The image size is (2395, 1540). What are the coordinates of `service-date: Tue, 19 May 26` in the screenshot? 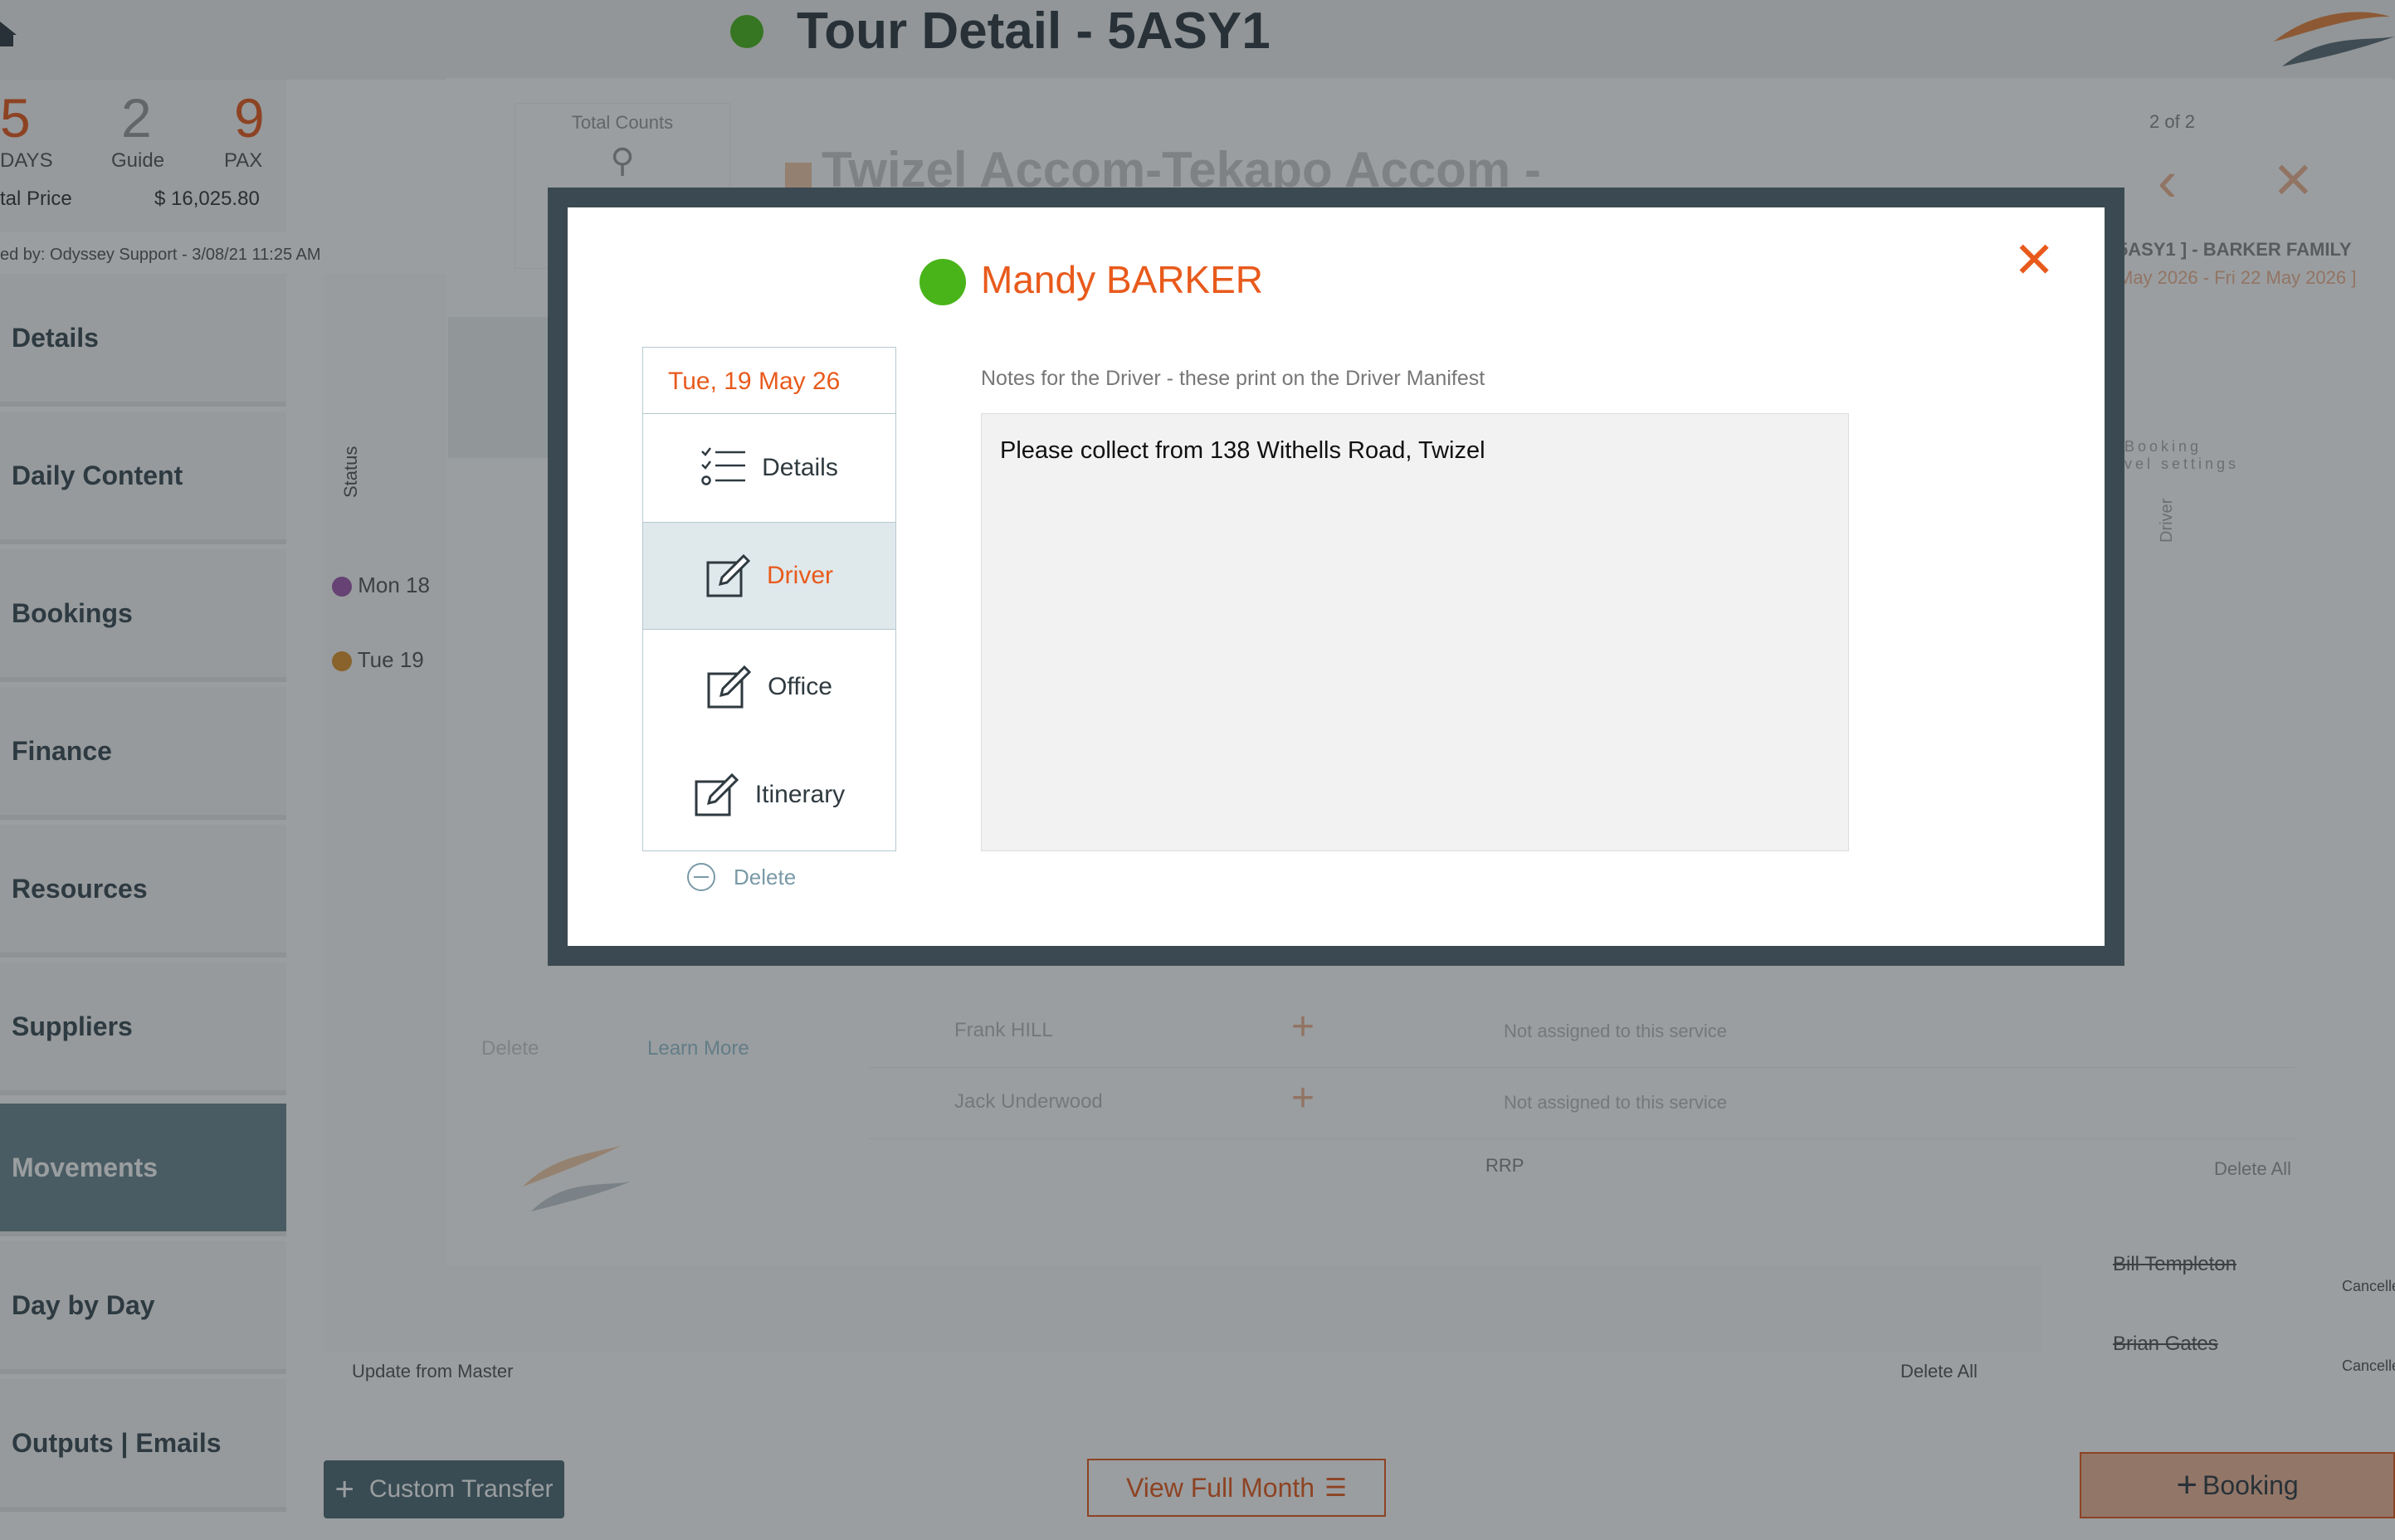 It's located at (769, 381).